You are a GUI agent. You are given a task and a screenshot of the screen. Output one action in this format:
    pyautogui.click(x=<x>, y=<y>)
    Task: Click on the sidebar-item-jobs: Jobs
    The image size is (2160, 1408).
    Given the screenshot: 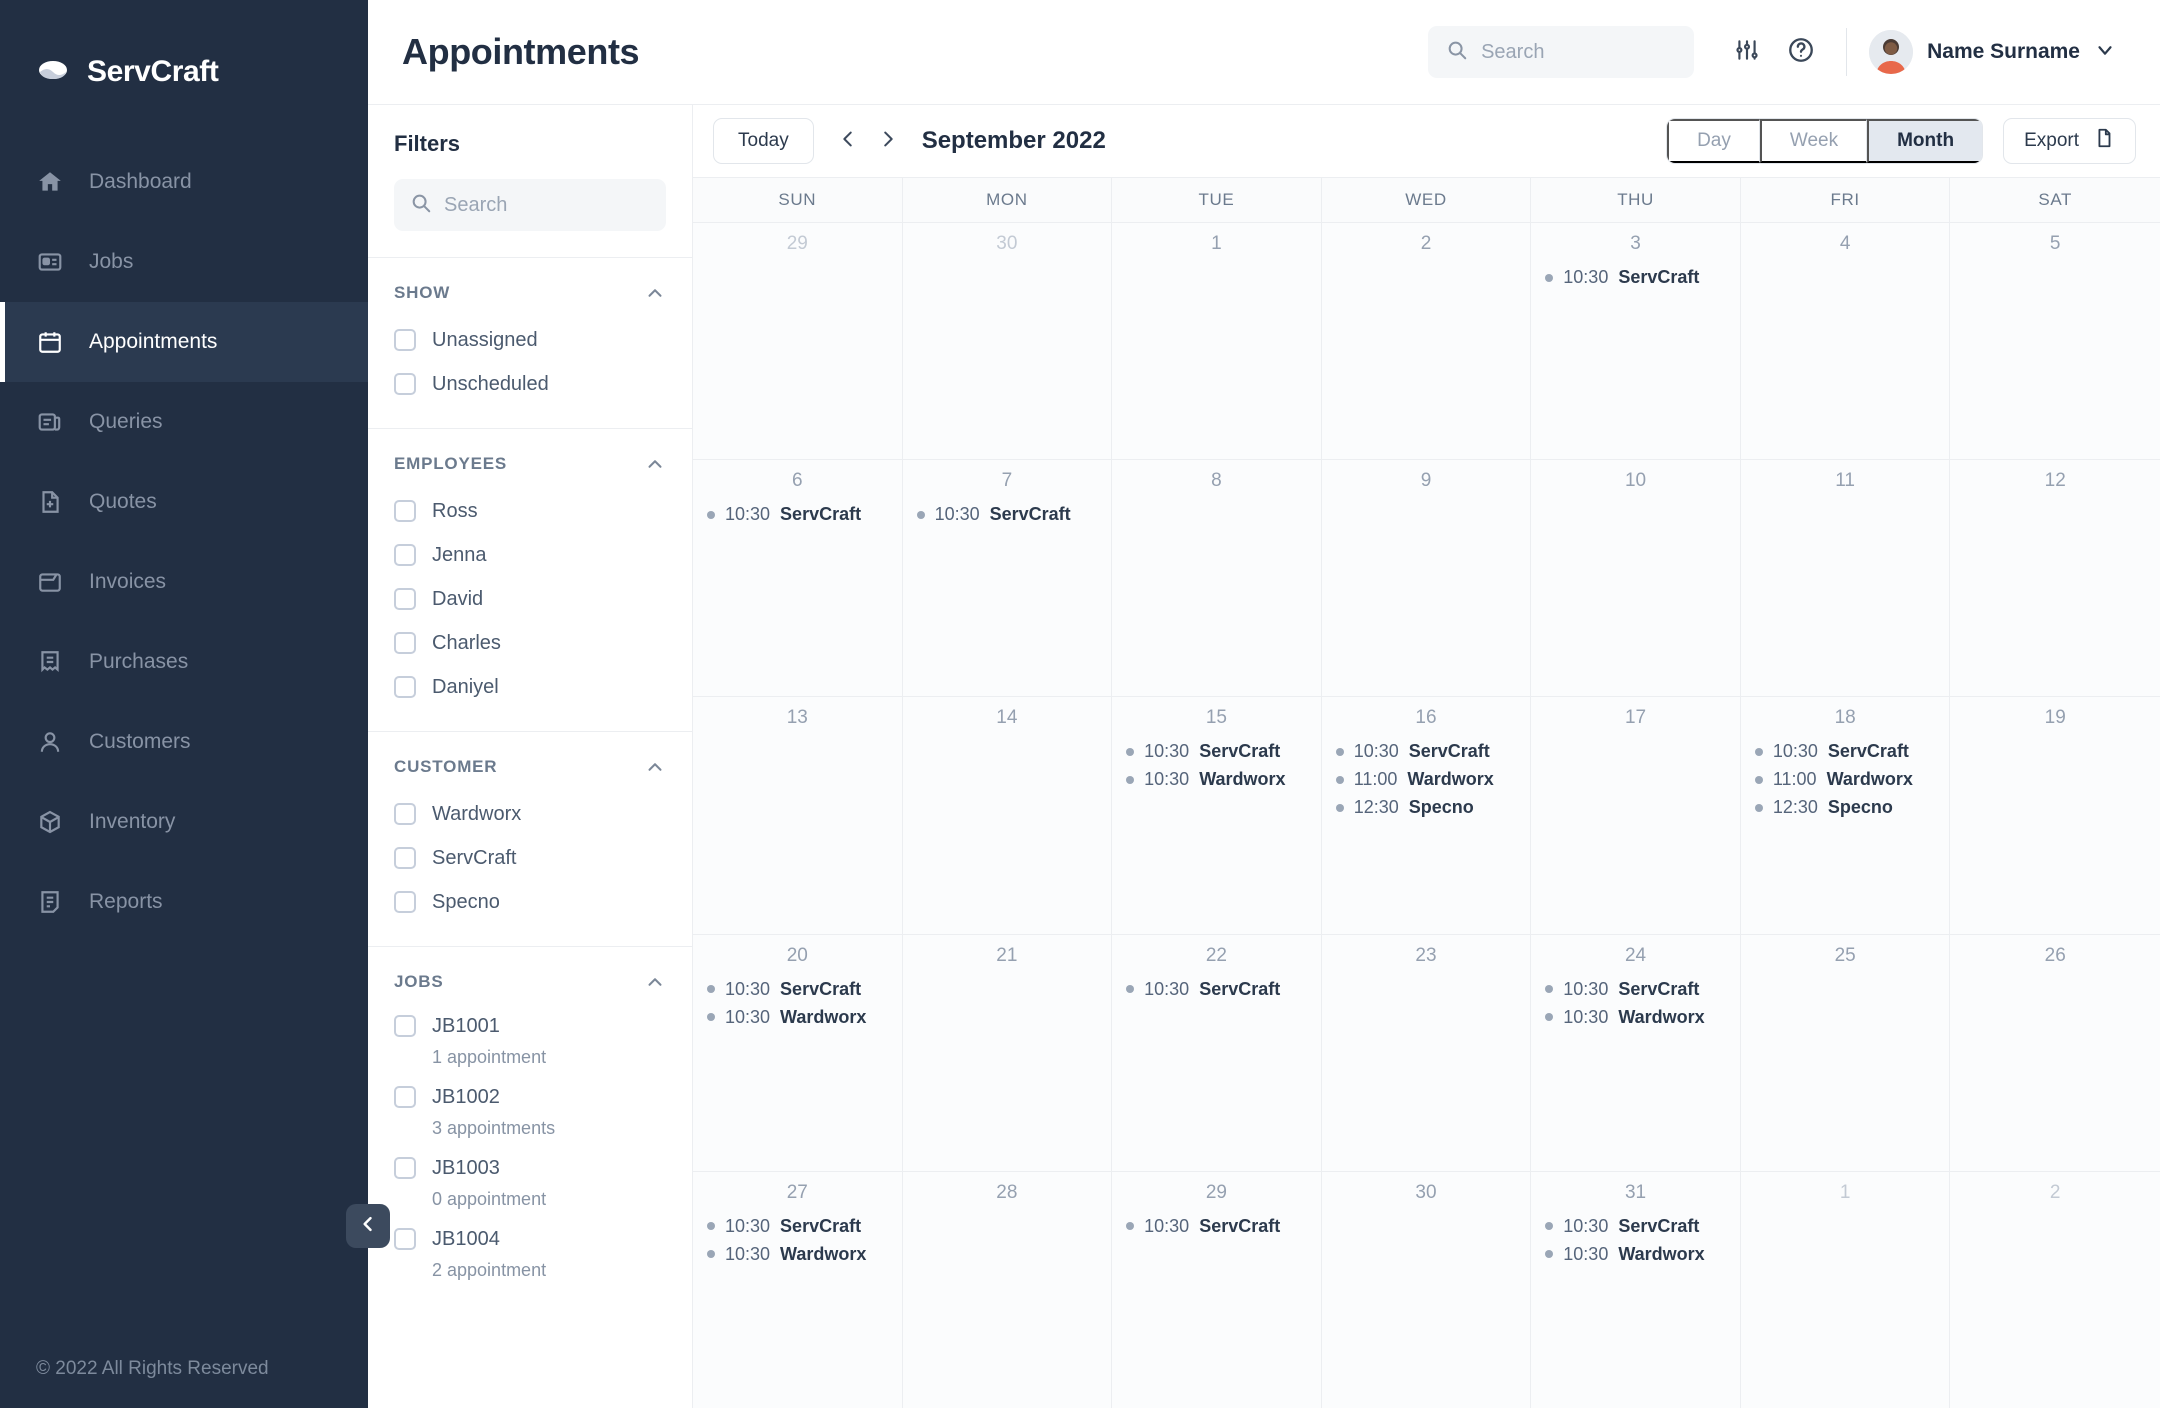 What is the action you would take?
    pyautogui.click(x=184, y=262)
    